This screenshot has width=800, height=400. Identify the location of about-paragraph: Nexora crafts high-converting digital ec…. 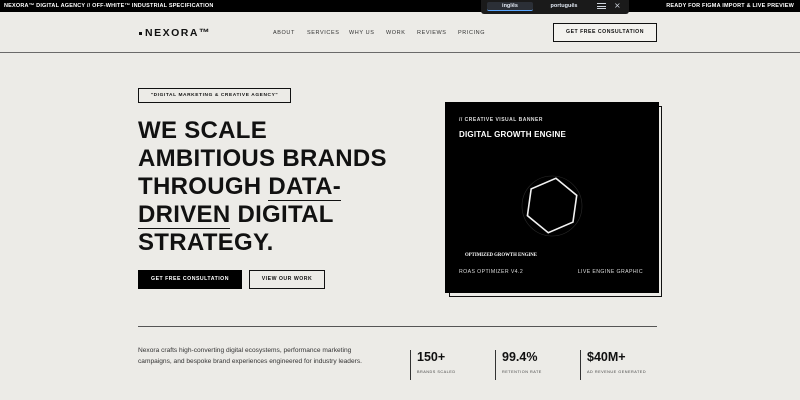
(250, 356).